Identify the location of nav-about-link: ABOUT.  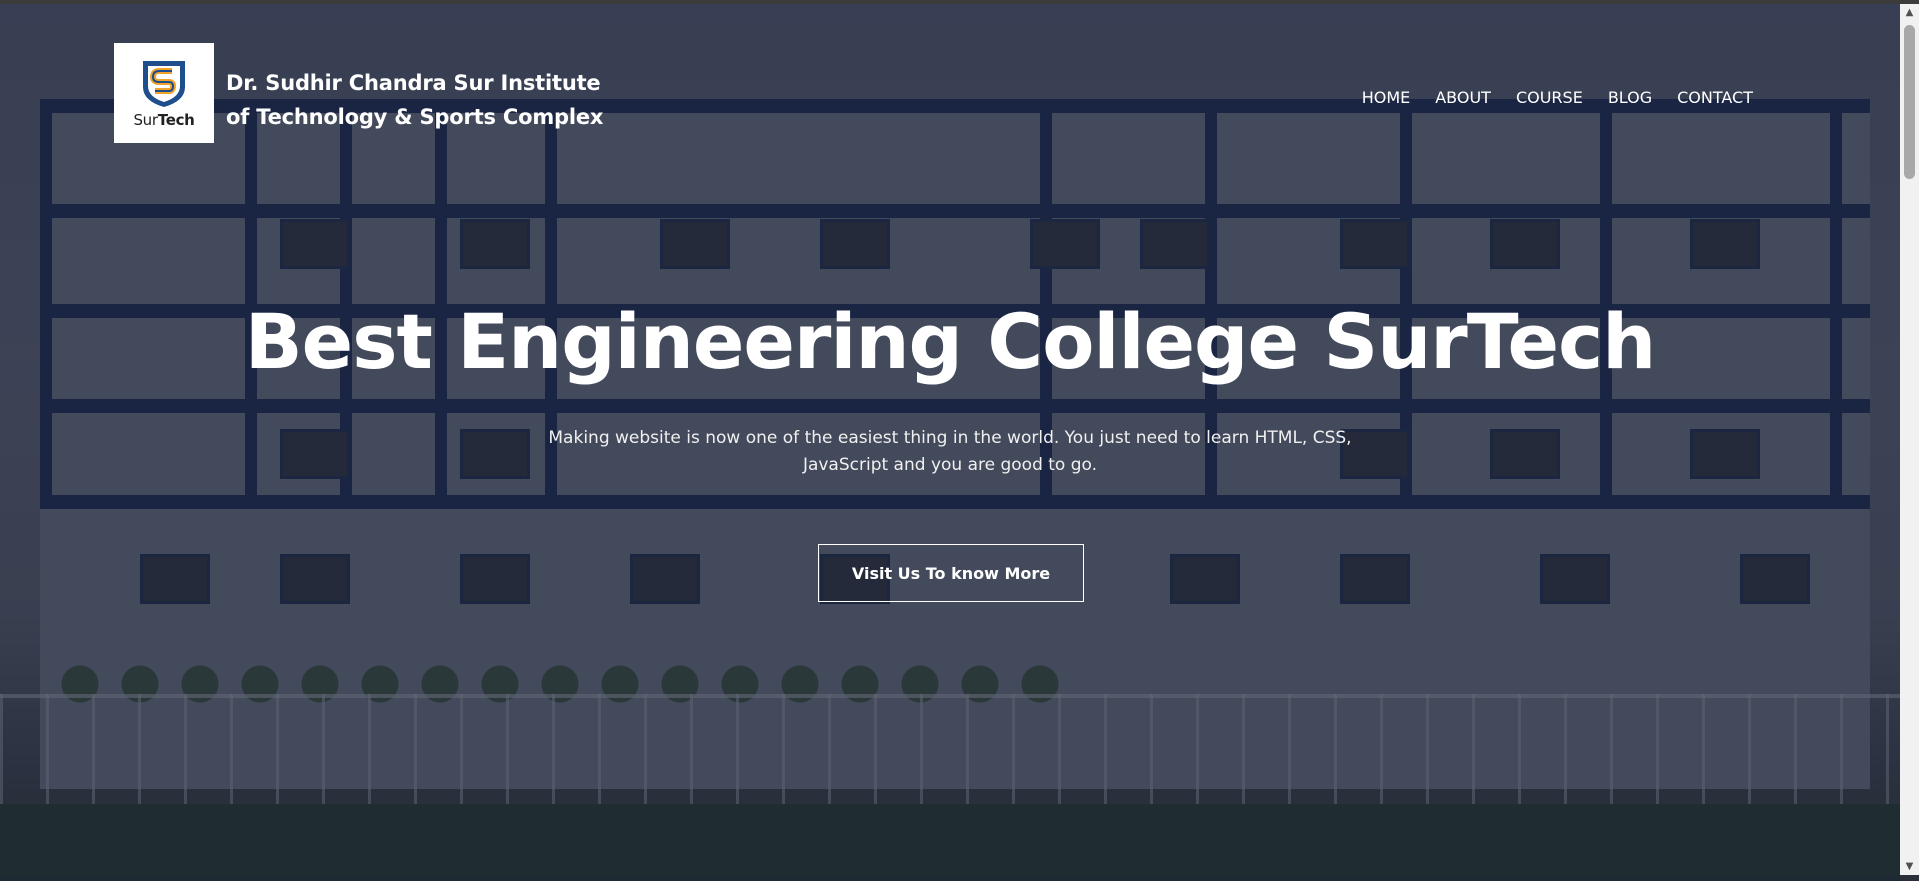
(1463, 97).